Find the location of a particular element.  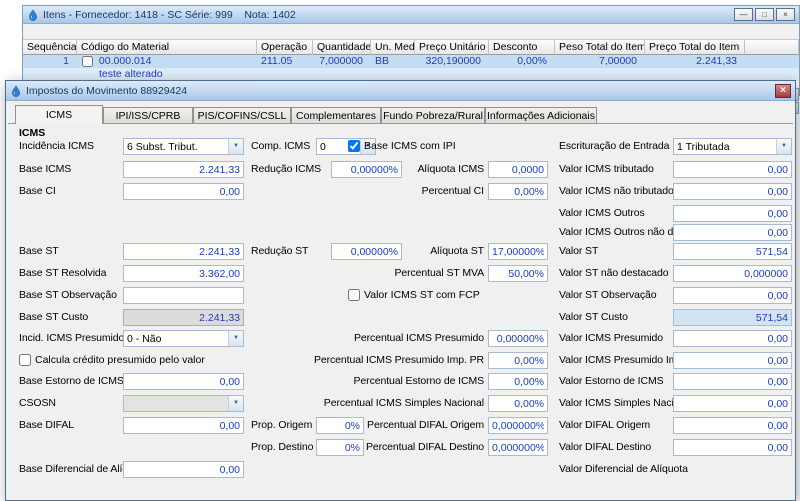

valor-st-observacao-input is located at coordinates (732, 295).